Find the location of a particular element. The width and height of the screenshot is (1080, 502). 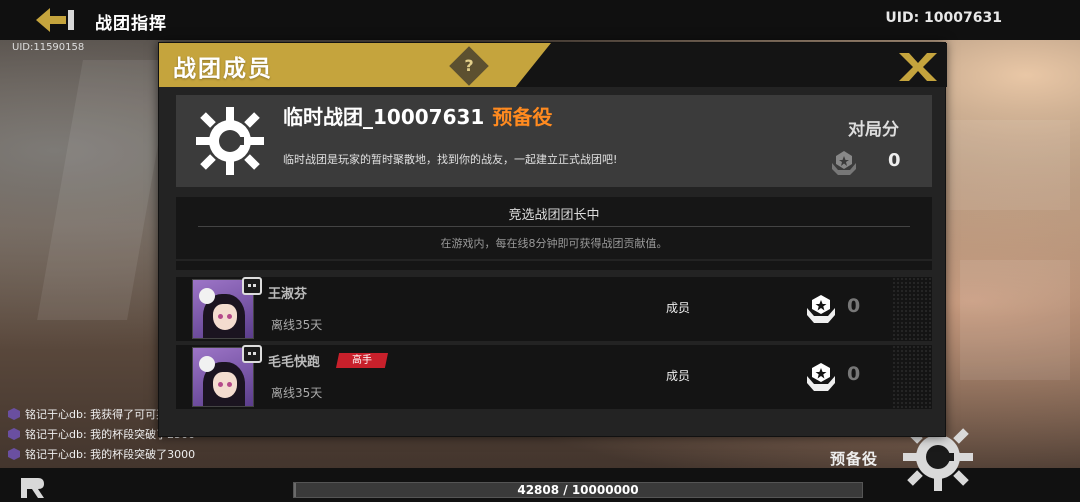

player-uid: UID: 10007631 is located at coordinates (943, 18).